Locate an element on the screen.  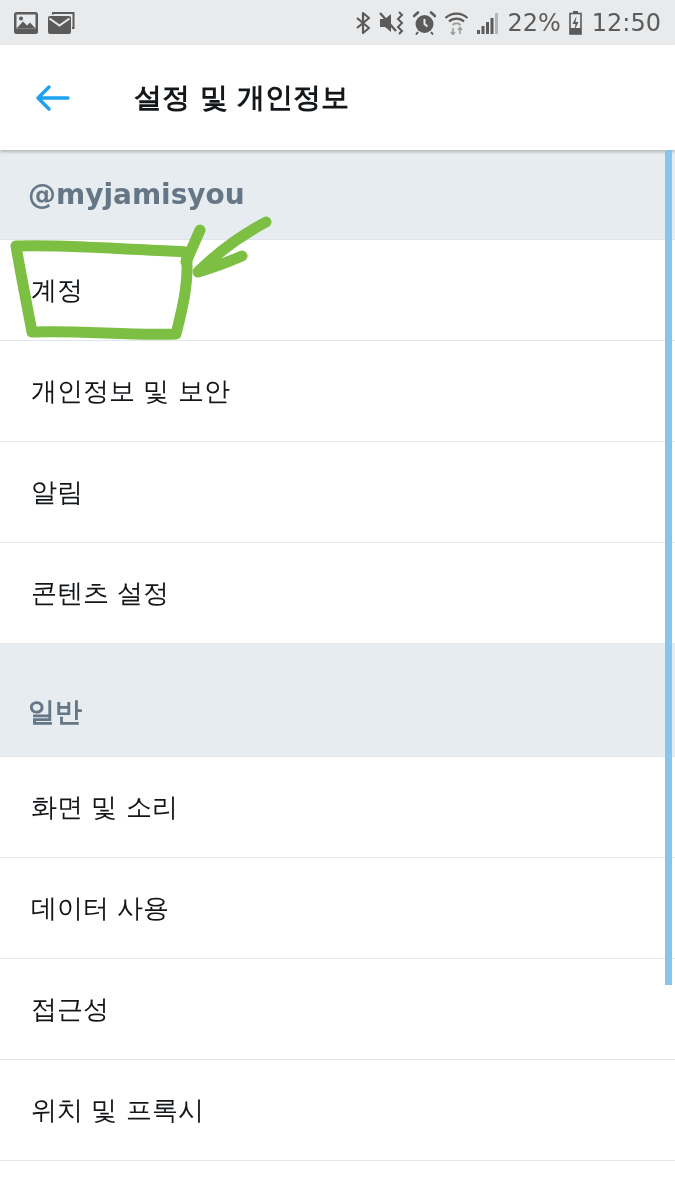
signal-icon is located at coordinates (488, 22).